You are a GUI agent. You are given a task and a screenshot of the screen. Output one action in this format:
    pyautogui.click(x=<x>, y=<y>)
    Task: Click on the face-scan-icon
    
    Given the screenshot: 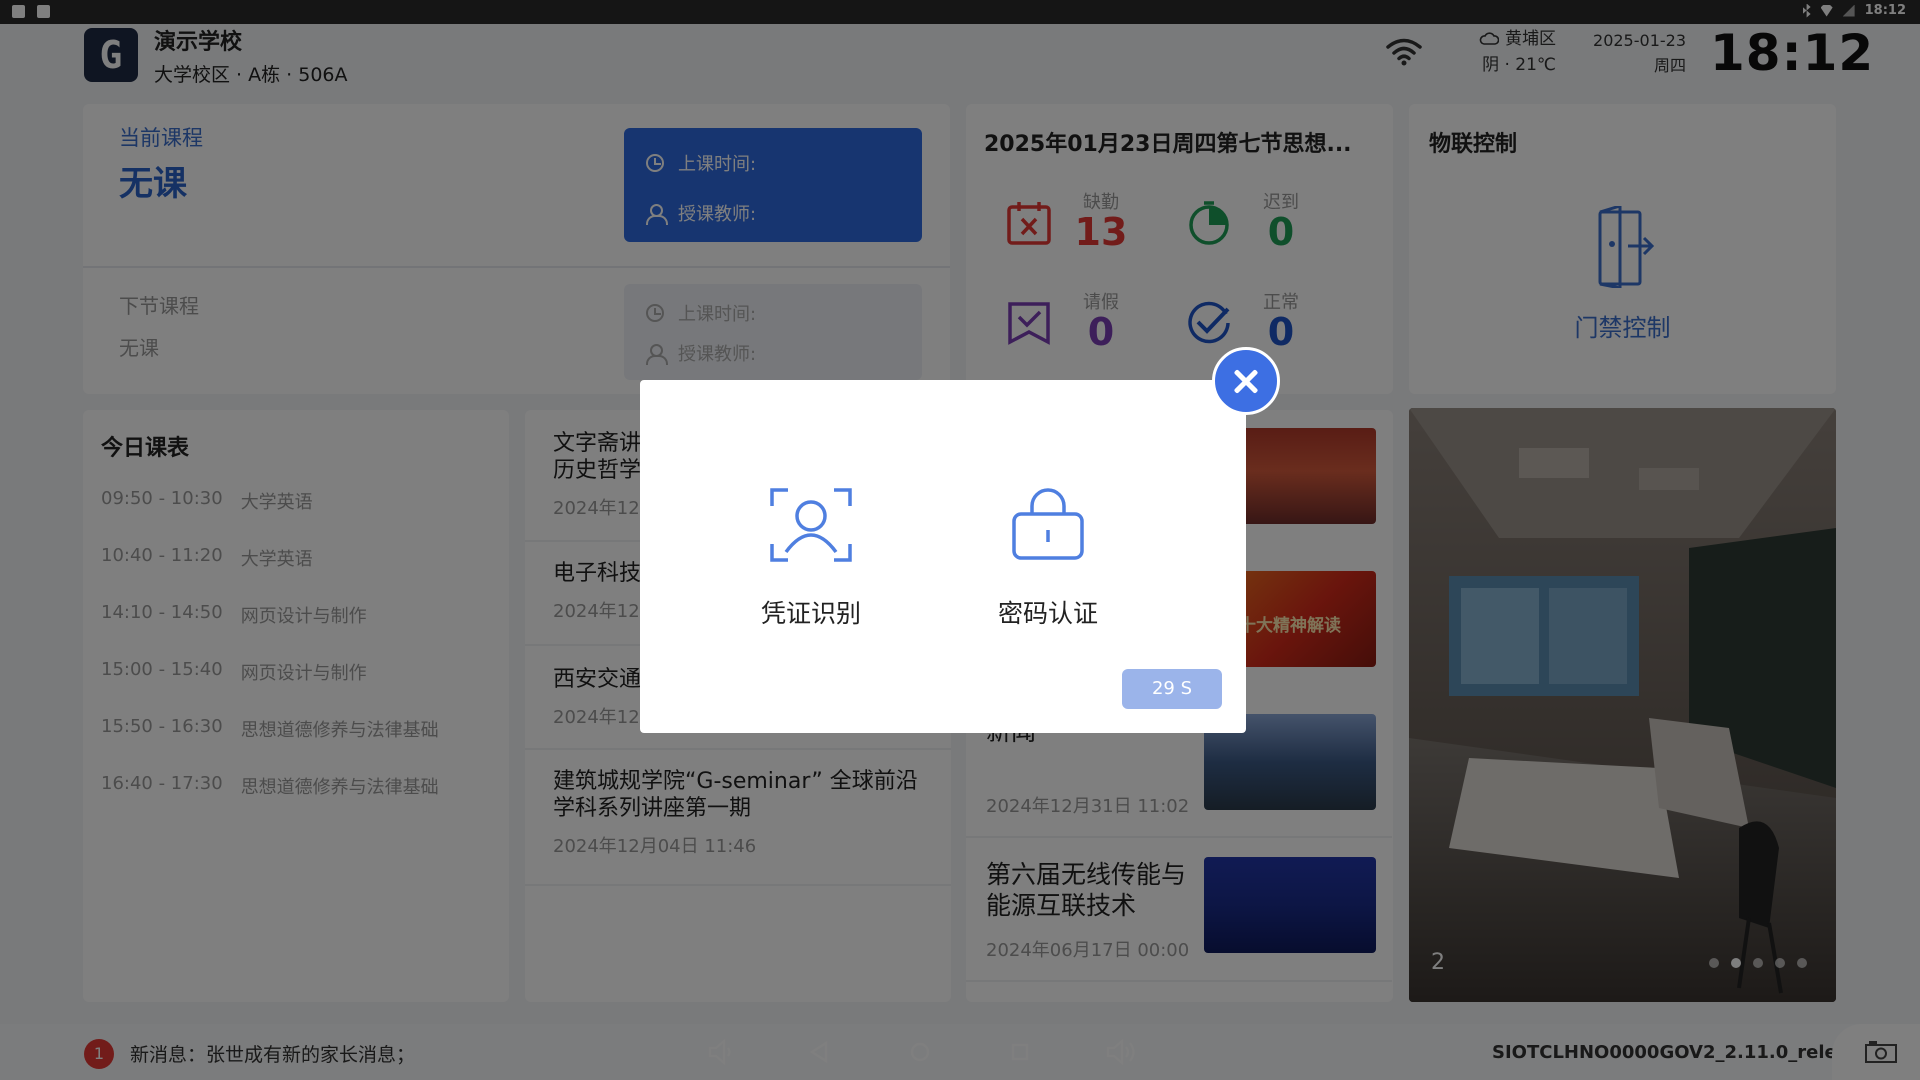 What is the action you would take?
    pyautogui.click(x=811, y=525)
    